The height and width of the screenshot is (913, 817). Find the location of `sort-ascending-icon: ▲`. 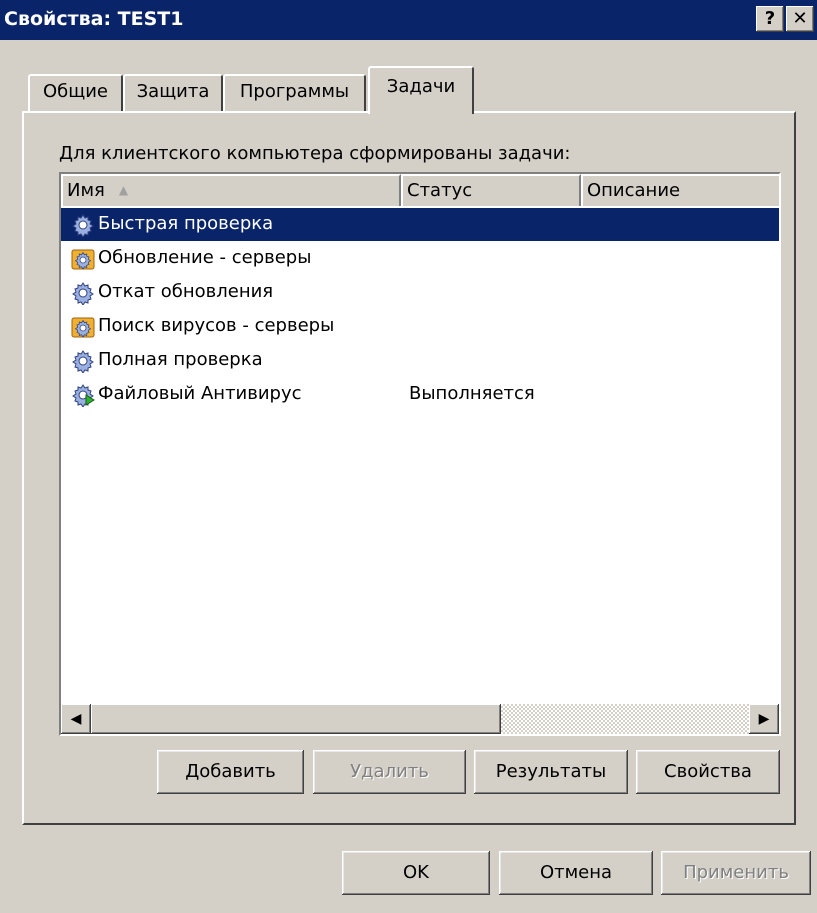

sort-ascending-icon: ▲ is located at coordinates (123, 190).